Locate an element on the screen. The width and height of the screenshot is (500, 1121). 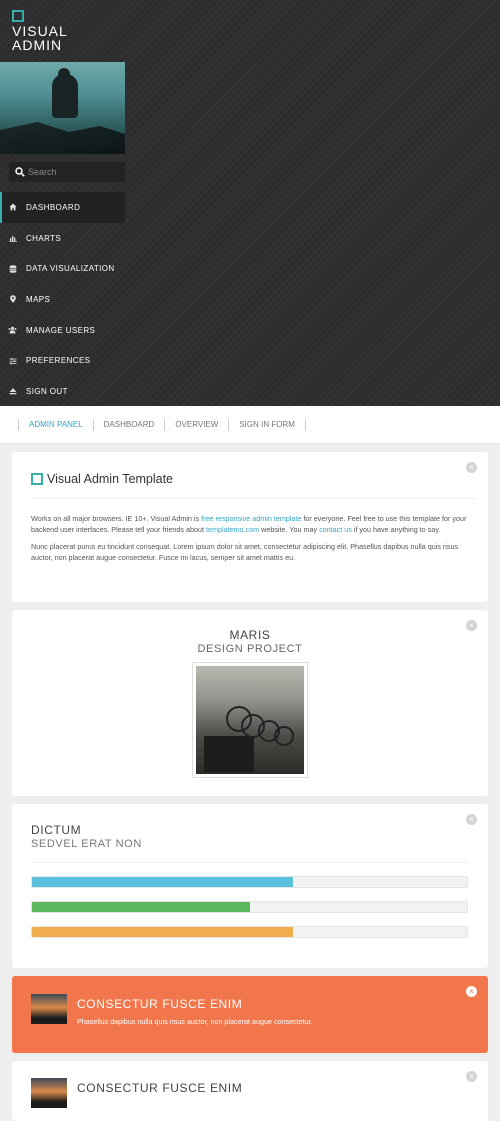
users-icon is located at coordinates (12, 330).